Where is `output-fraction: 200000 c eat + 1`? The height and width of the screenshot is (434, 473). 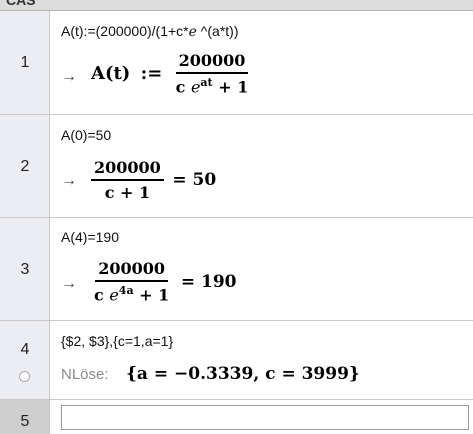 output-fraction: 200000 c eat + 1 is located at coordinates (212, 73).